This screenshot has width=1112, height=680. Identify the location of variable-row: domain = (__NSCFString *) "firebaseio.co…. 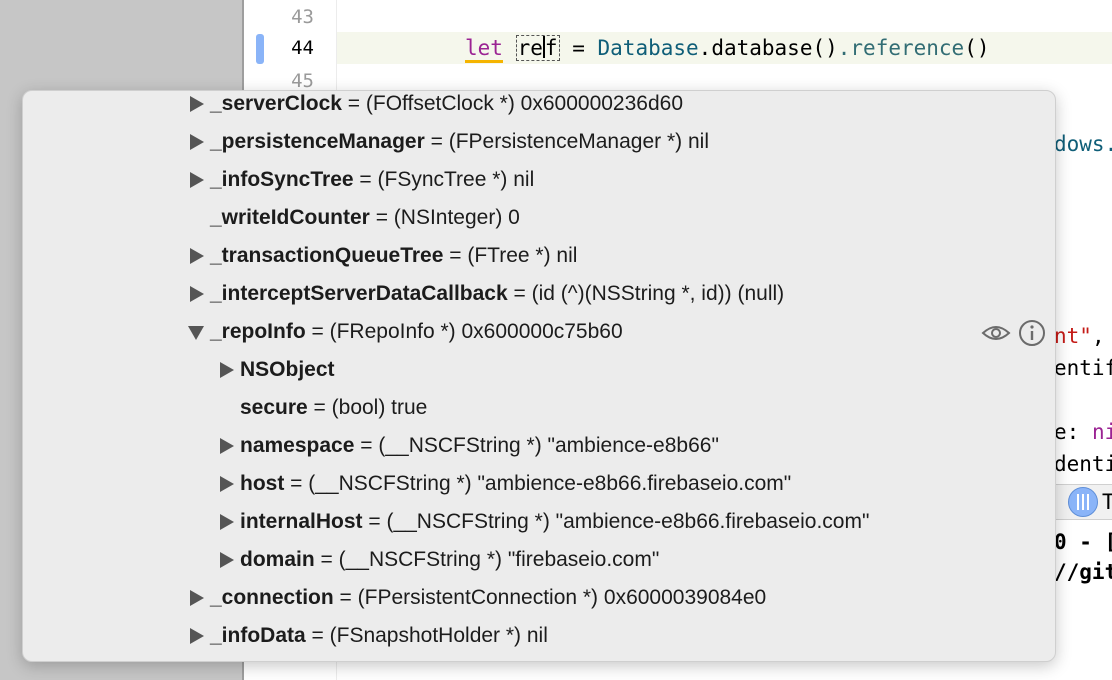
(449, 560).